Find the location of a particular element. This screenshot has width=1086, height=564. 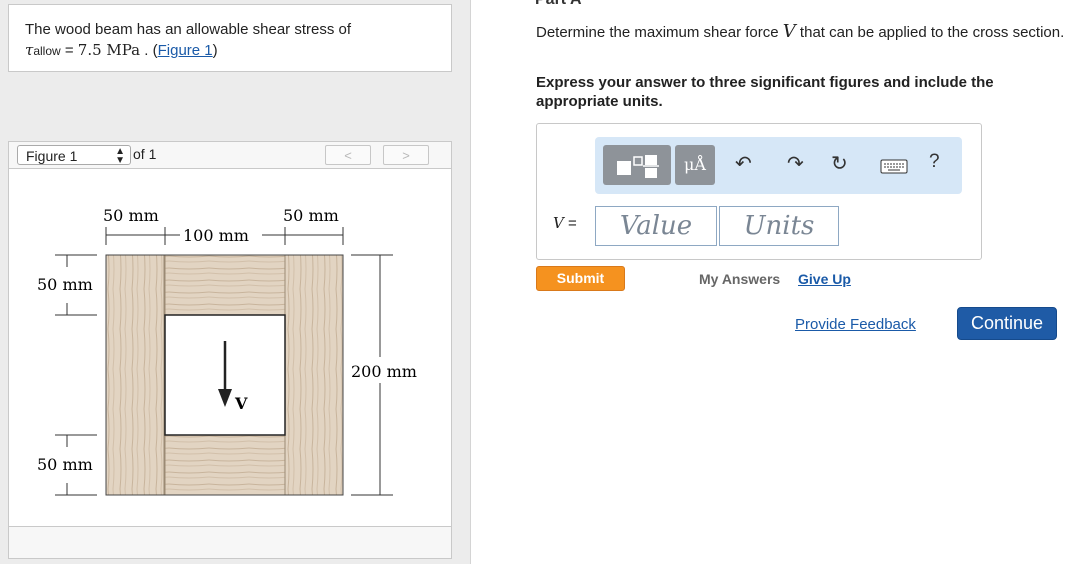

left-board is located at coordinates (135, 375).